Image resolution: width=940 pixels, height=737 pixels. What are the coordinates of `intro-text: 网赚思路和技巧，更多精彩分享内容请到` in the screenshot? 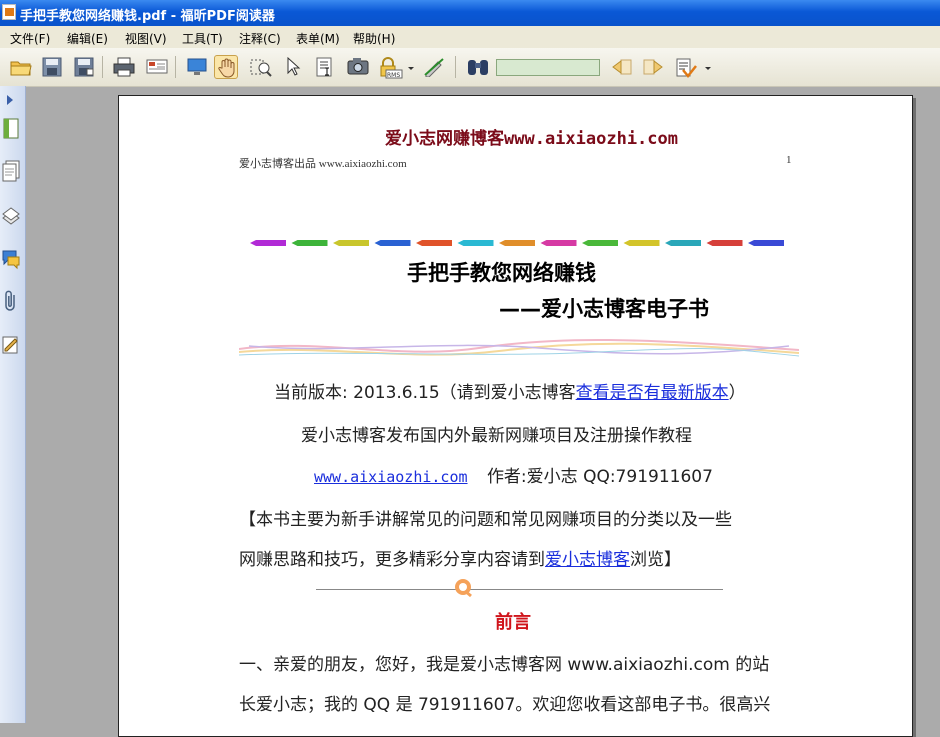 It's located at (392, 560).